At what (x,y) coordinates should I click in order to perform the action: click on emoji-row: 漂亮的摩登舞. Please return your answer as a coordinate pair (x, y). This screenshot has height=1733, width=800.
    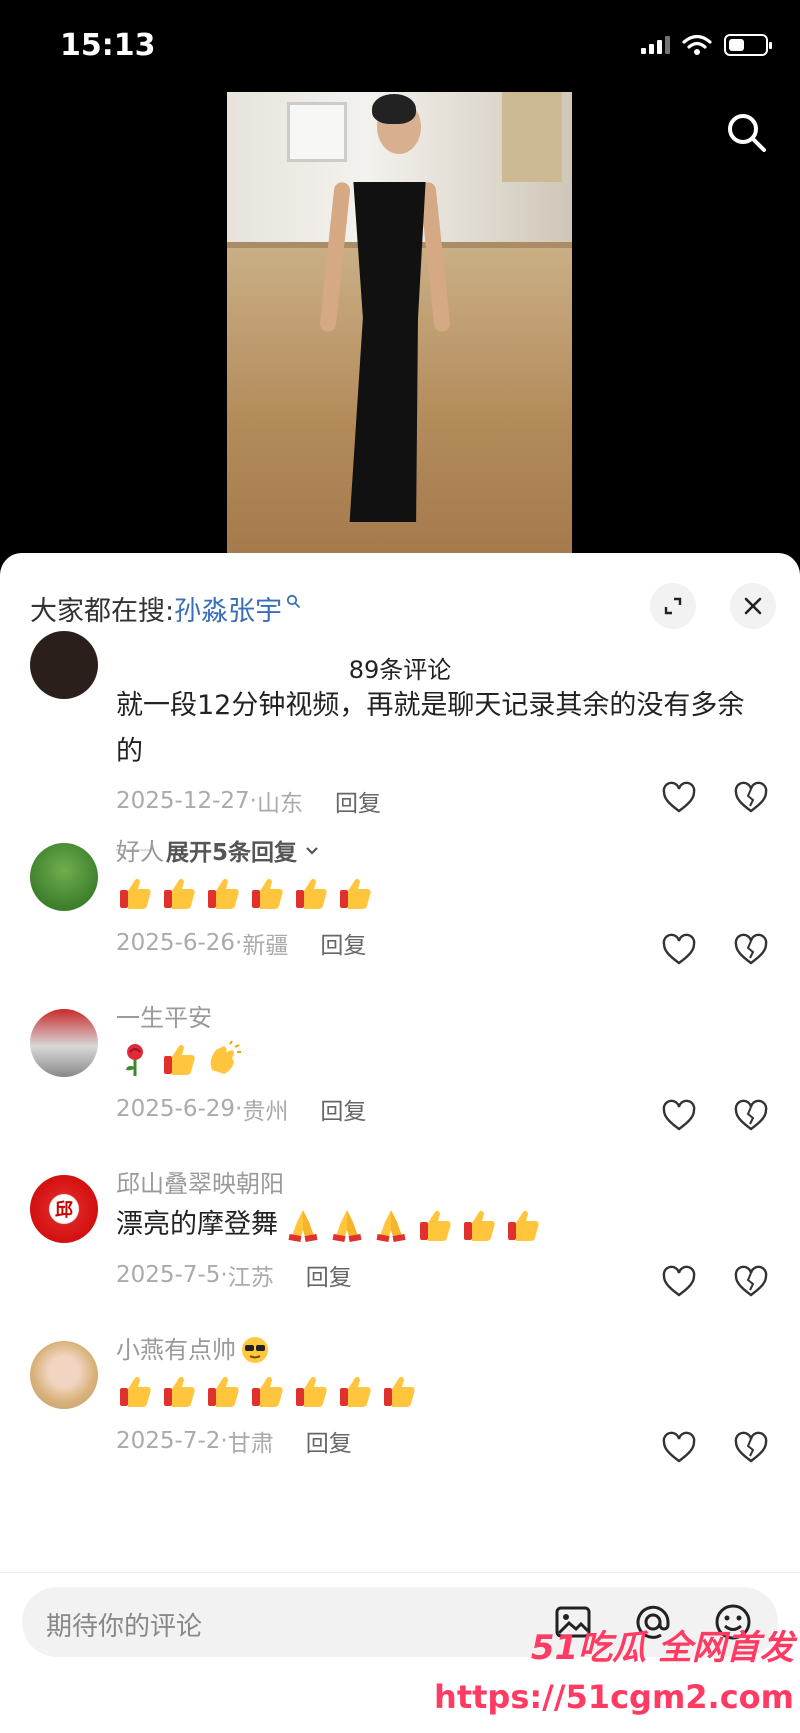
    Looking at the image, I should click on (443, 1225).